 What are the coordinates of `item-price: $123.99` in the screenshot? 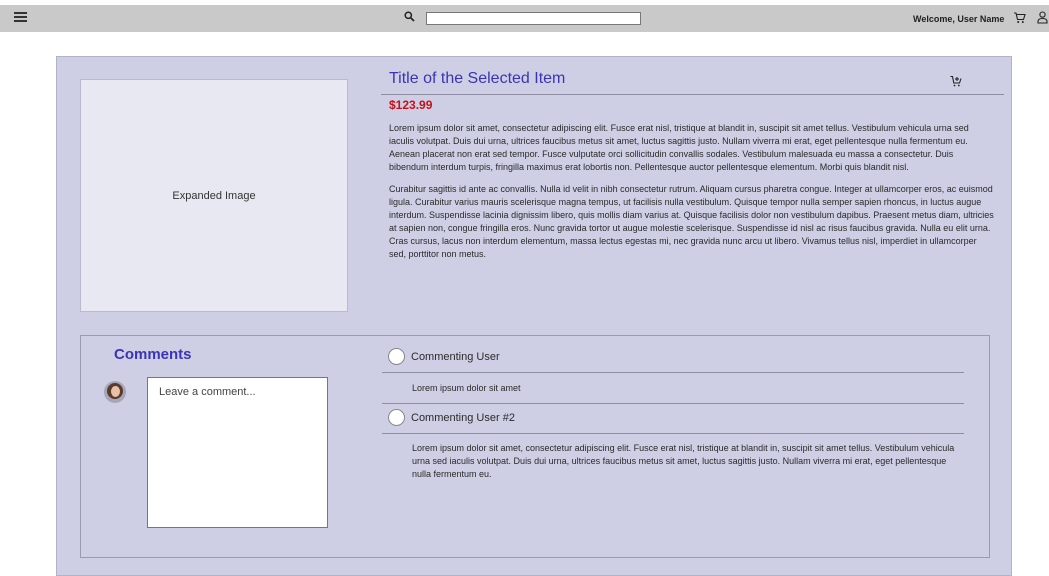 It's located at (411, 105).